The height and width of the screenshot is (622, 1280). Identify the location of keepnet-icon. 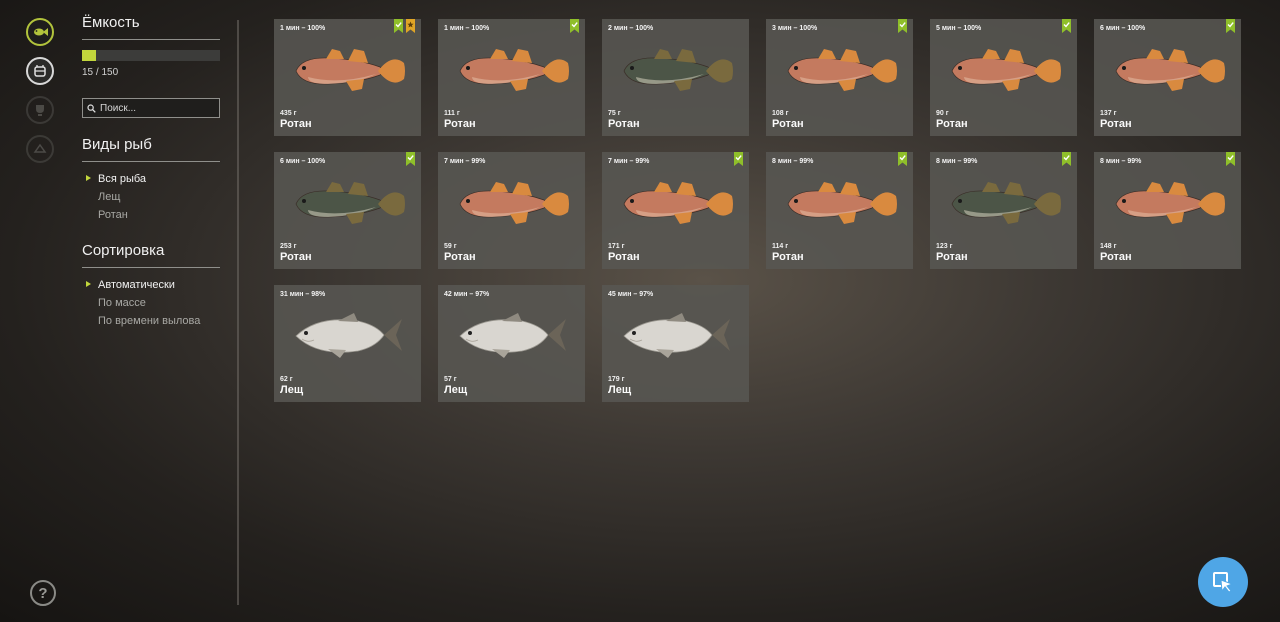
(40, 71).